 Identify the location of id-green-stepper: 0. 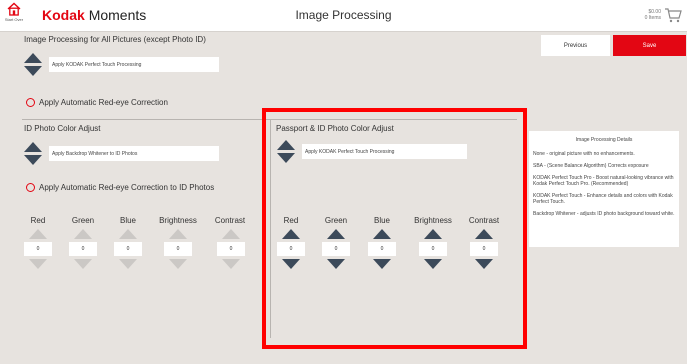
(83, 249).